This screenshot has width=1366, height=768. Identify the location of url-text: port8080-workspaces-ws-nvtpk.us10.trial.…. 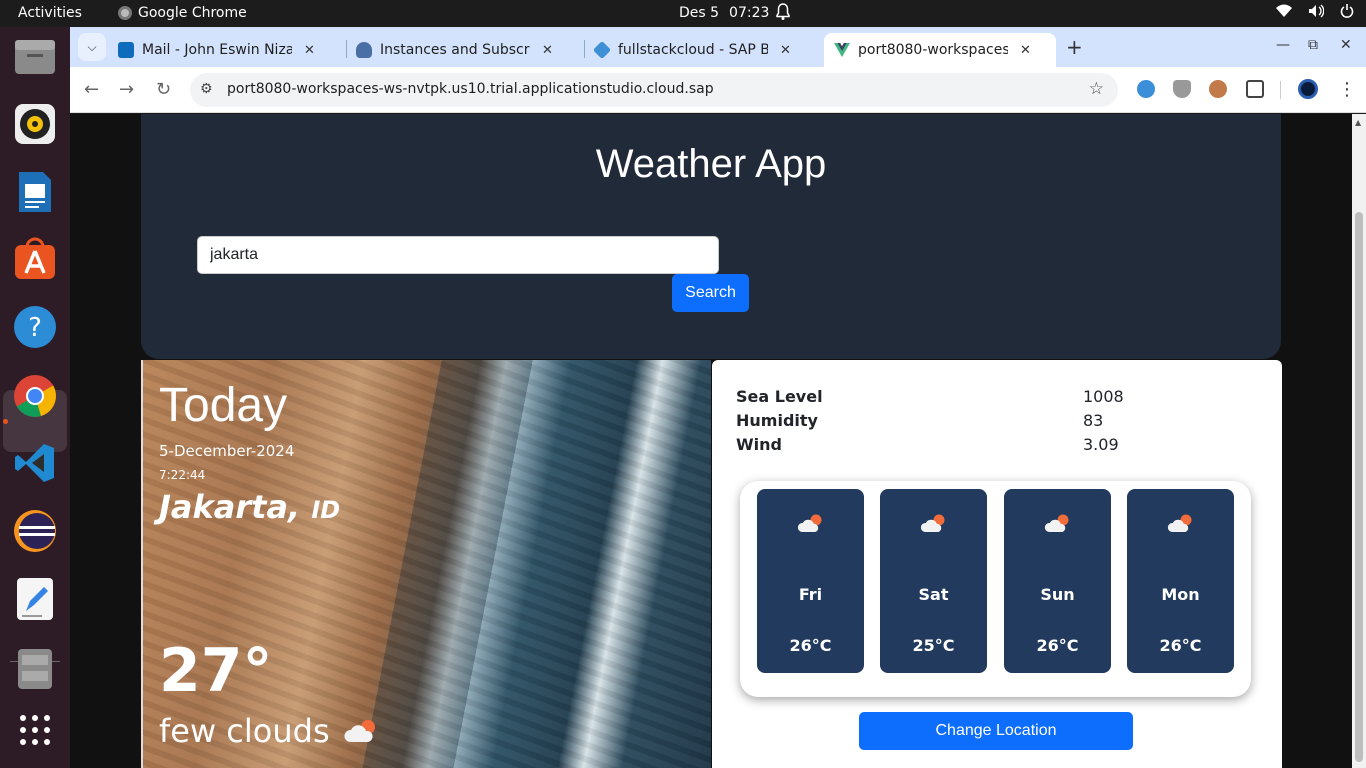
(470, 89).